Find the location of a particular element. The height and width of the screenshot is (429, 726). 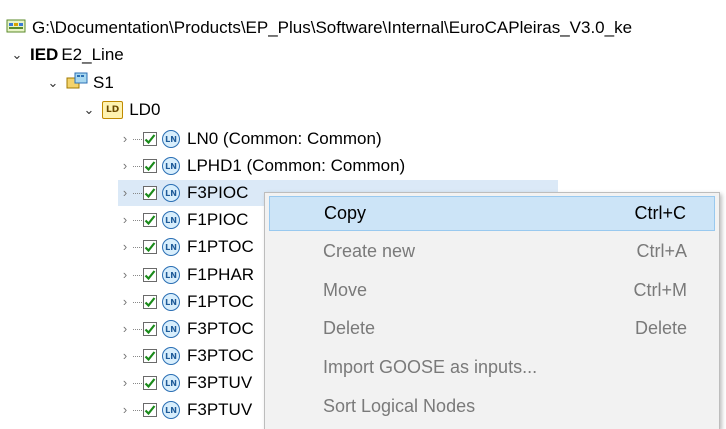

node-label: LN0 (Common: Common) is located at coordinates (284, 138).